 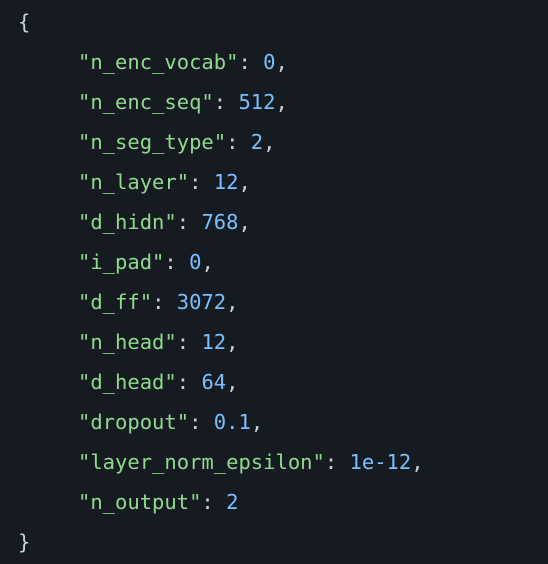 What do you see at coordinates (24, 542) in the screenshot?
I see `close-brace: }` at bounding box center [24, 542].